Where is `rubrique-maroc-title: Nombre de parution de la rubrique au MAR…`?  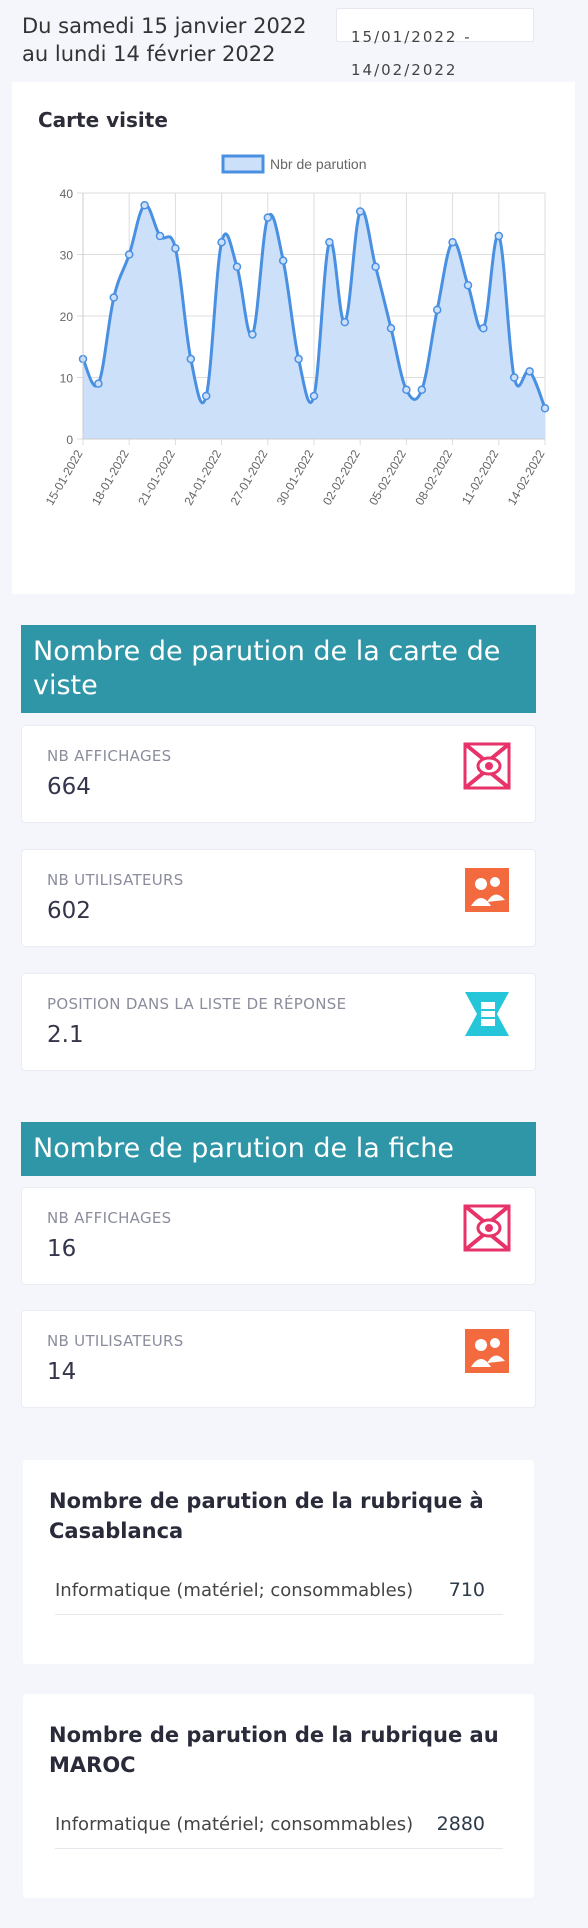 rubrique-maroc-title: Nombre de parution de la rubrique au MAR… is located at coordinates (274, 1750).